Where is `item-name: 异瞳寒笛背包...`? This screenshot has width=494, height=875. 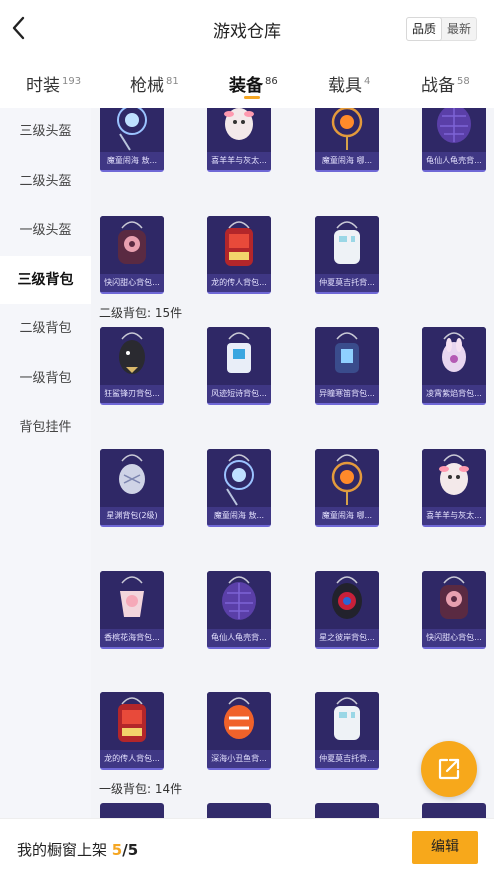
item-name: 异瞳寒笛背包... is located at coordinates (347, 394).